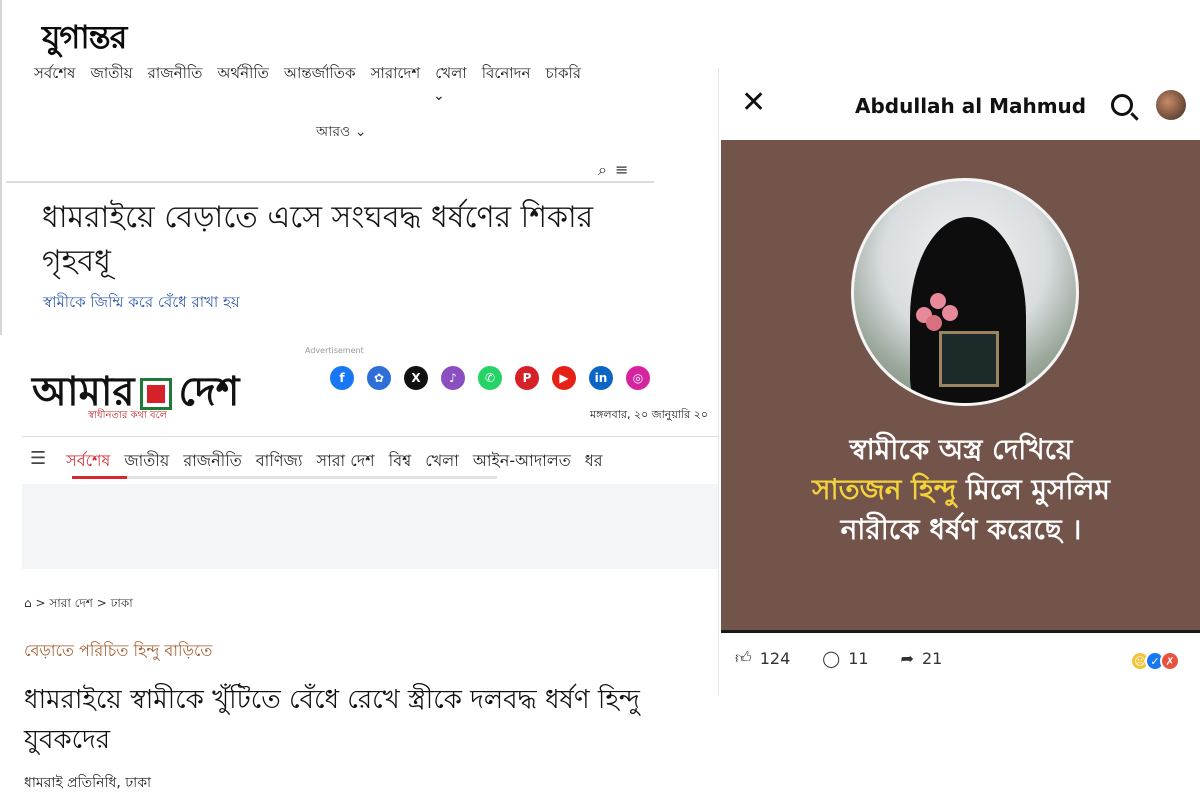 The image size is (1200, 800). I want to click on search-icon: ⌕, so click(602, 170).